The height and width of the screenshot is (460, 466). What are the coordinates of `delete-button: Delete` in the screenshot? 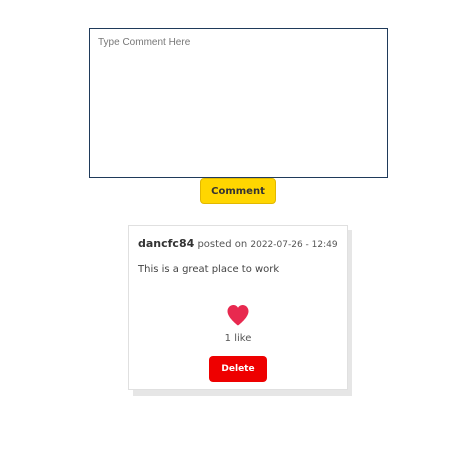 It's located at (238, 369).